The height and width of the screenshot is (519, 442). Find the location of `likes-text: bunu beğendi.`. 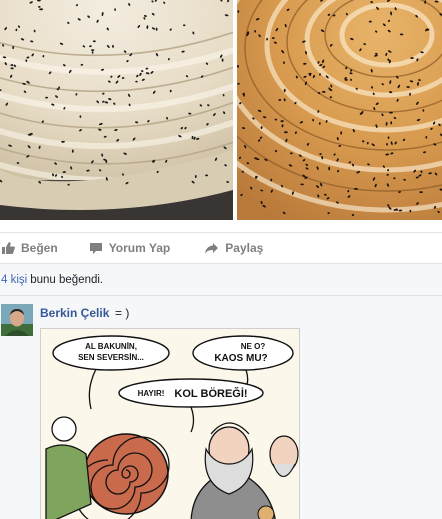

likes-text: bunu beğendi. is located at coordinates (67, 279).